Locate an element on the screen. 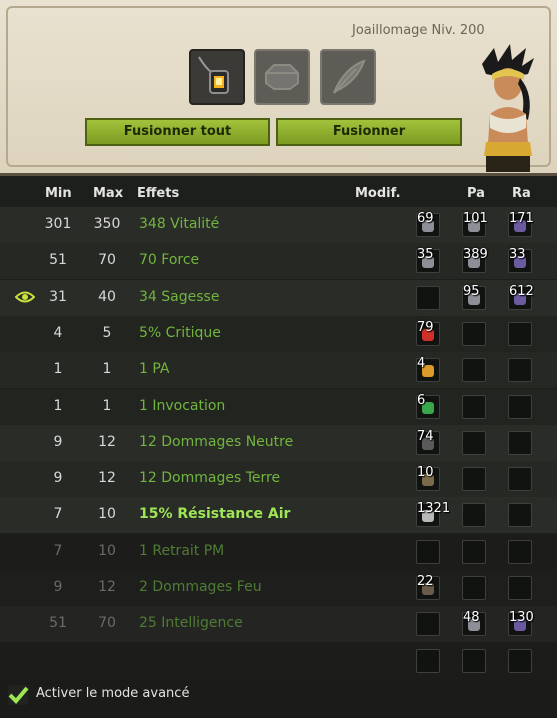  merge-button: Fusionner is located at coordinates (369, 132).